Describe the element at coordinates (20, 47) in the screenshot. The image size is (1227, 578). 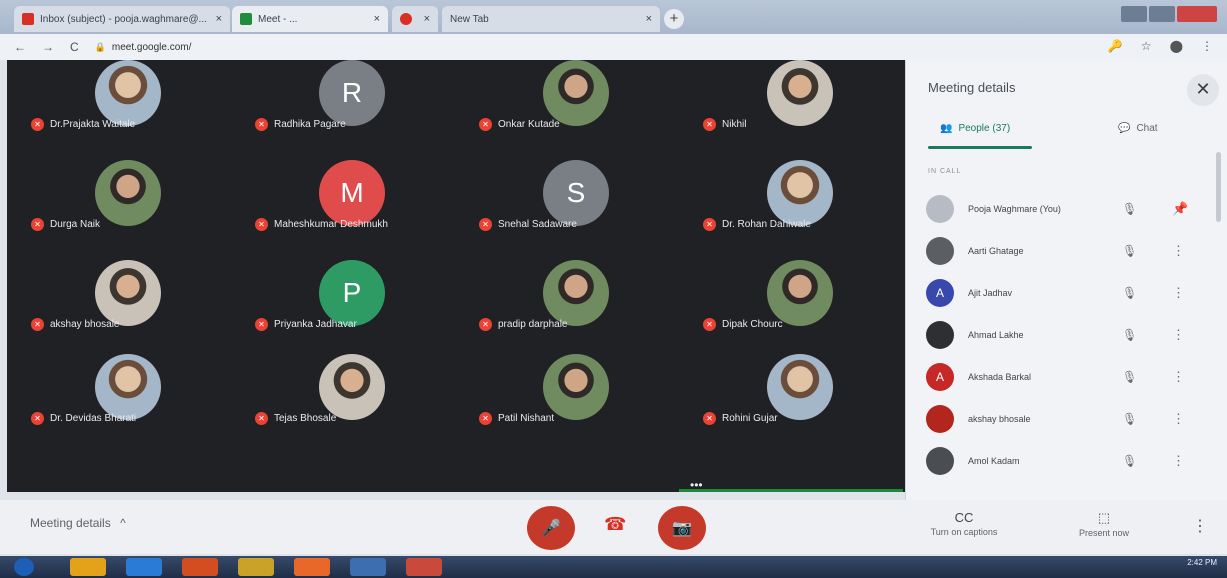
I see `back-icon: ←` at that location.